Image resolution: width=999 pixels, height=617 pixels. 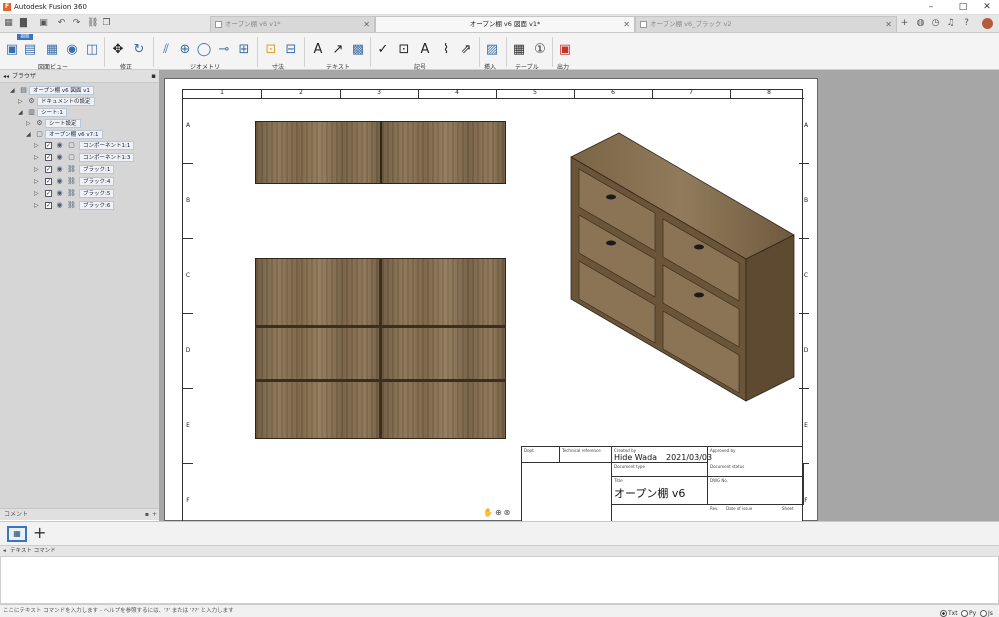 What do you see at coordinates (338, 49) in the screenshot?
I see `leader-text-icon: ↗` at bounding box center [338, 49].